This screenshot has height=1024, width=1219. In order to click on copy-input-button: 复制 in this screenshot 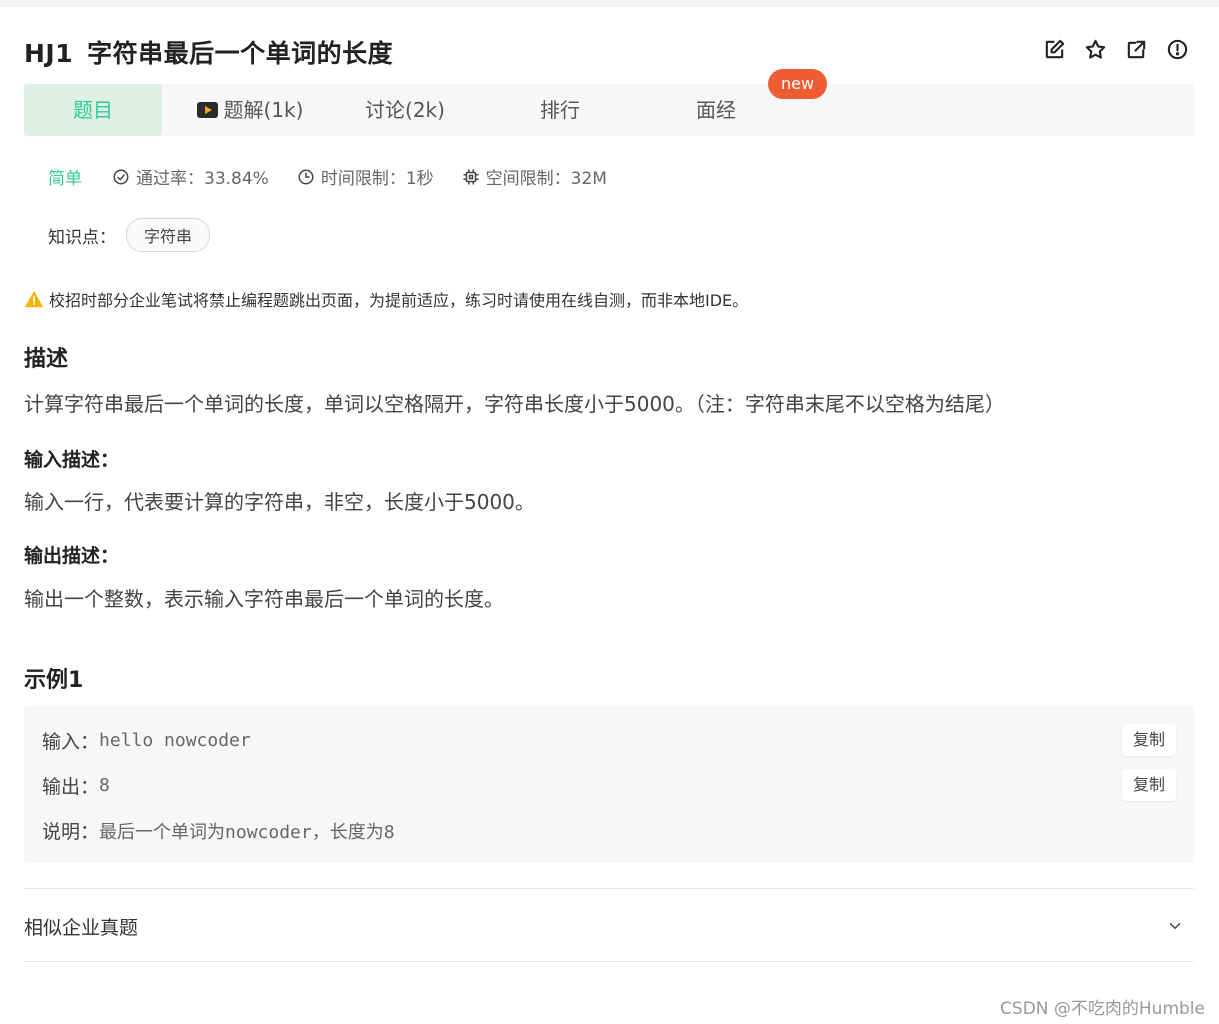, I will do `click(1149, 740)`.